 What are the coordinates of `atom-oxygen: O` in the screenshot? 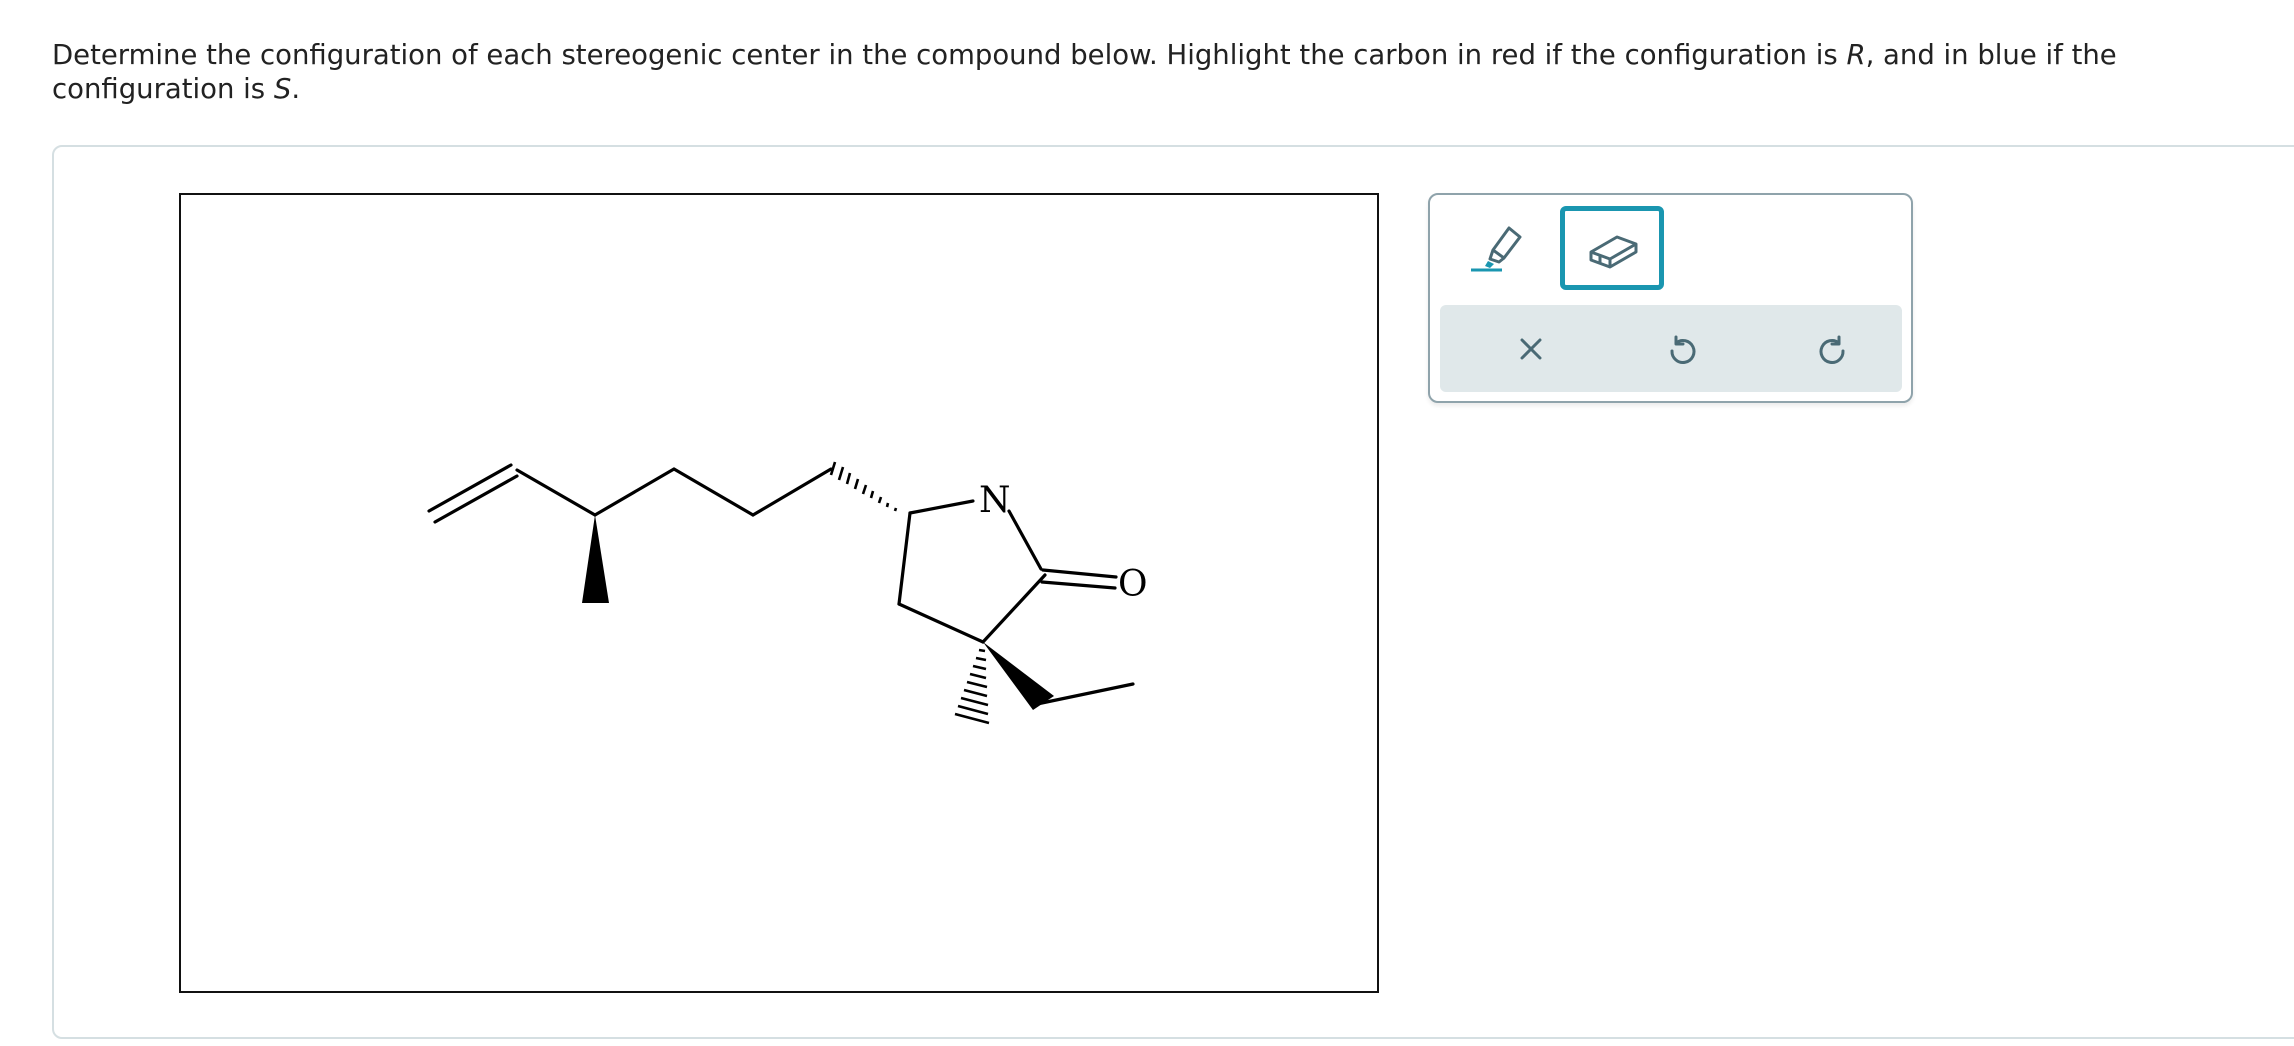 It's located at (1133, 584).